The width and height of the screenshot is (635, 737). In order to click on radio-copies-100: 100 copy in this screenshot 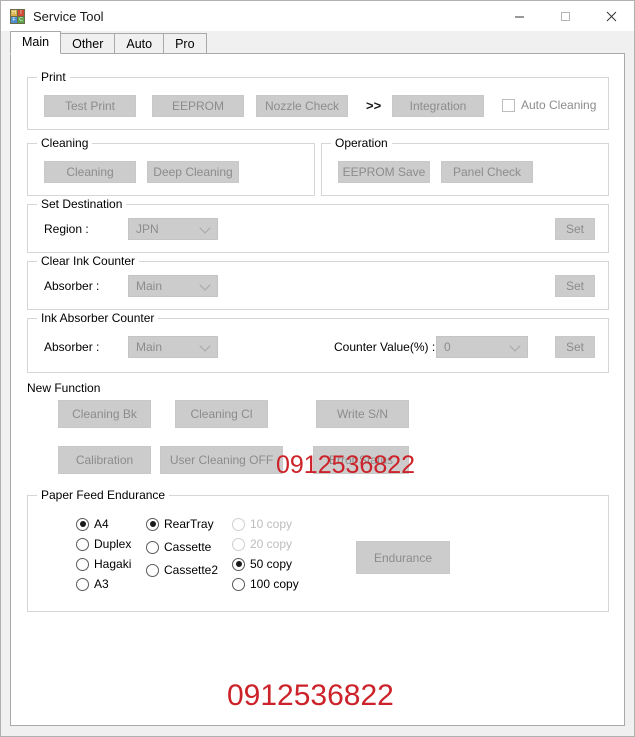, I will do `click(265, 584)`.